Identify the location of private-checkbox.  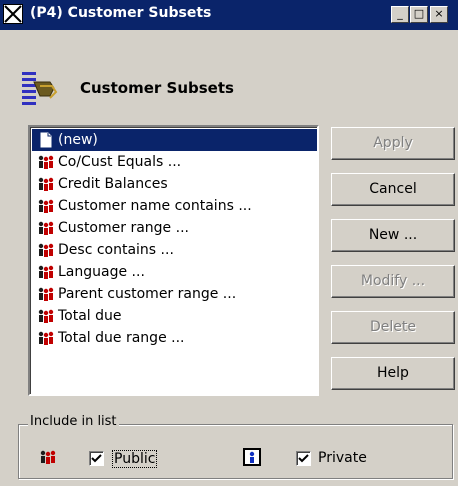
(303, 458).